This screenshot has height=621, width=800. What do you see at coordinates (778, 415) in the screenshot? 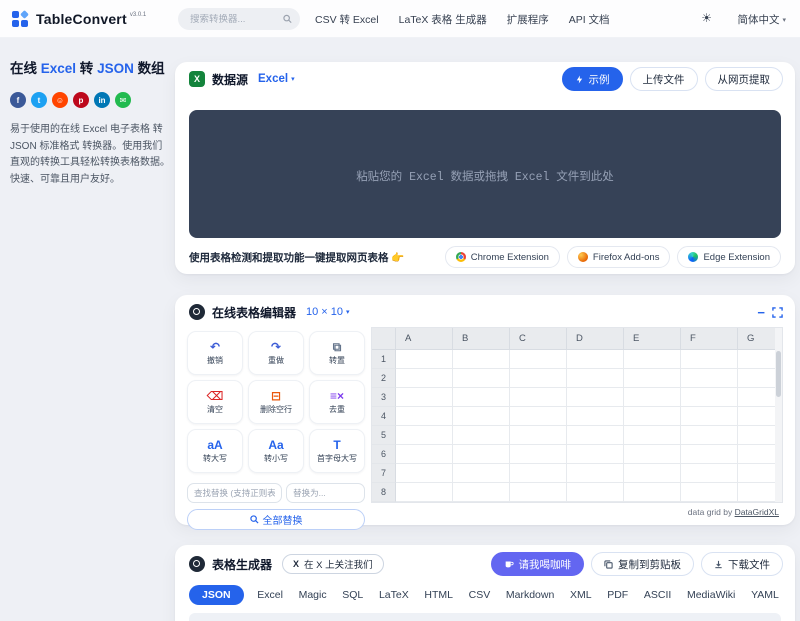
I see `grid-scrollbar` at bounding box center [778, 415].